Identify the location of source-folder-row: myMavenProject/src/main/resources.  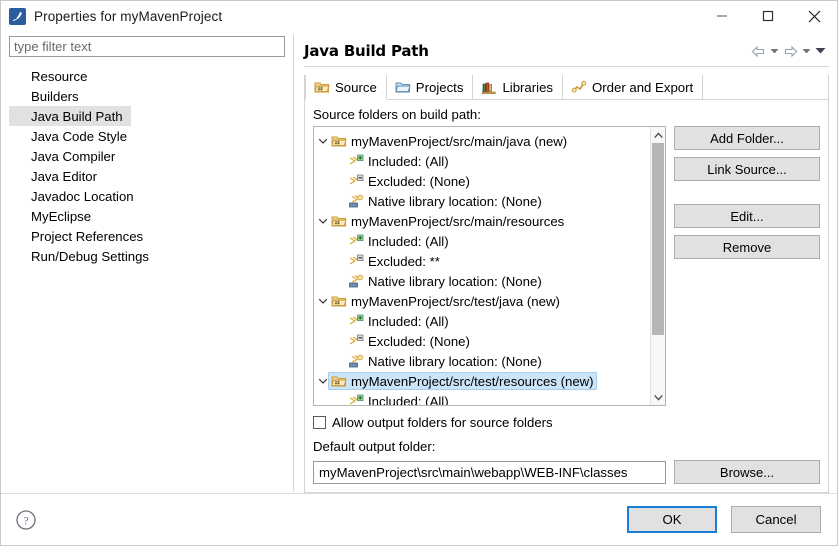
(482, 221).